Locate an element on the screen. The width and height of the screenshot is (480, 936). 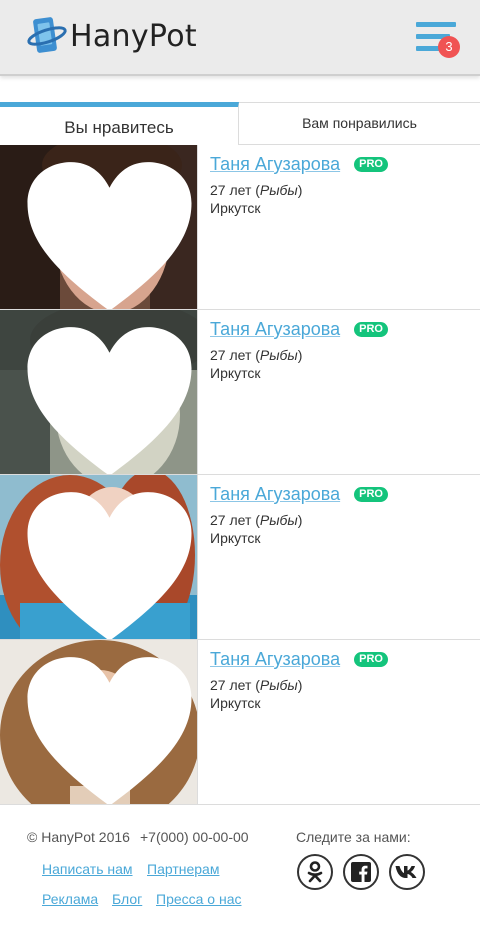
footer-link-press: Пресса о нас is located at coordinates (199, 899).